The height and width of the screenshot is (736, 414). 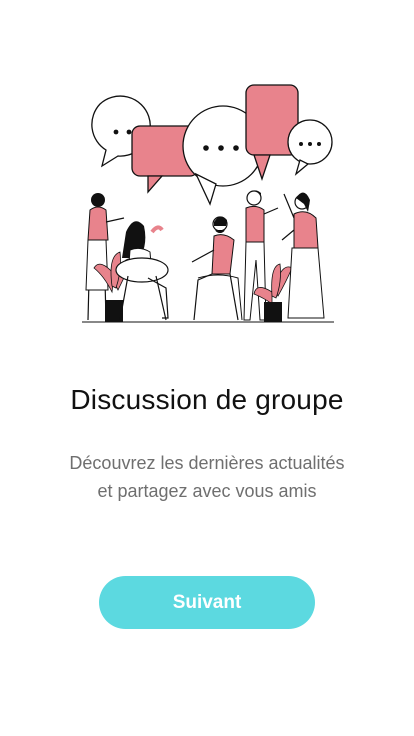 What do you see at coordinates (207, 491) in the screenshot?
I see `subtitle-line-2: et partagez avec vous amis` at bounding box center [207, 491].